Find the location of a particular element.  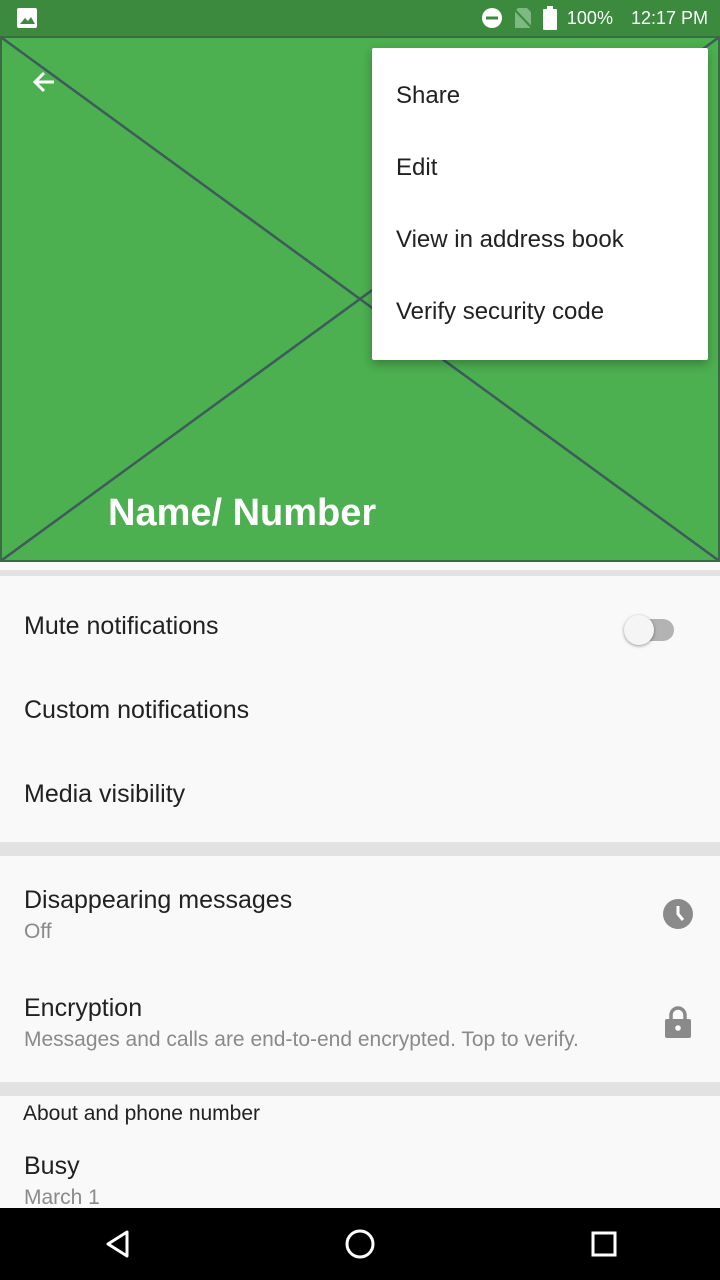

battery-percent: 100% is located at coordinates (589, 17).